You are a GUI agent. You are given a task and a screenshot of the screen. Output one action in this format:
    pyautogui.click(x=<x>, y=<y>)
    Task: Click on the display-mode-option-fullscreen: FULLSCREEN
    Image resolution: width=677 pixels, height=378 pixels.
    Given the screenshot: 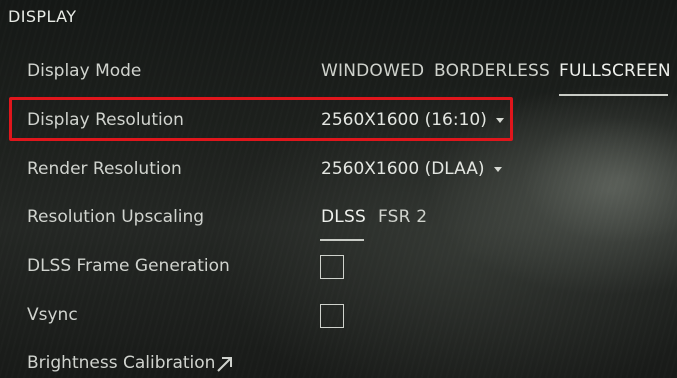 What is the action you would take?
    pyautogui.click(x=615, y=71)
    